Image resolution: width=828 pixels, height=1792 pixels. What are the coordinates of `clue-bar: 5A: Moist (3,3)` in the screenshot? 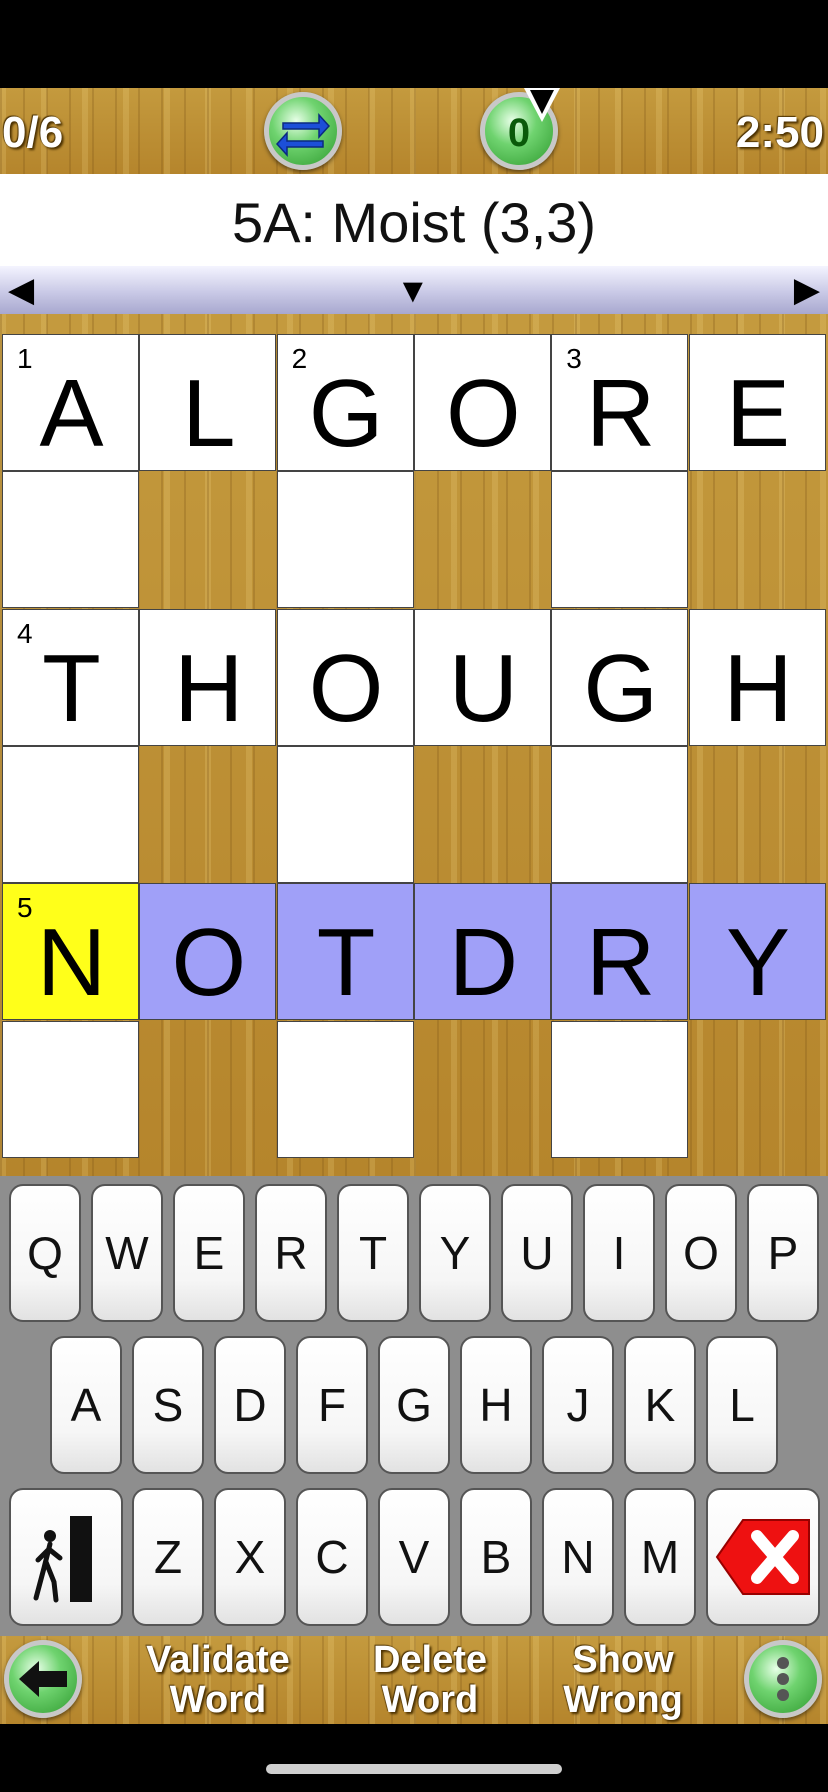 It's located at (414, 220).